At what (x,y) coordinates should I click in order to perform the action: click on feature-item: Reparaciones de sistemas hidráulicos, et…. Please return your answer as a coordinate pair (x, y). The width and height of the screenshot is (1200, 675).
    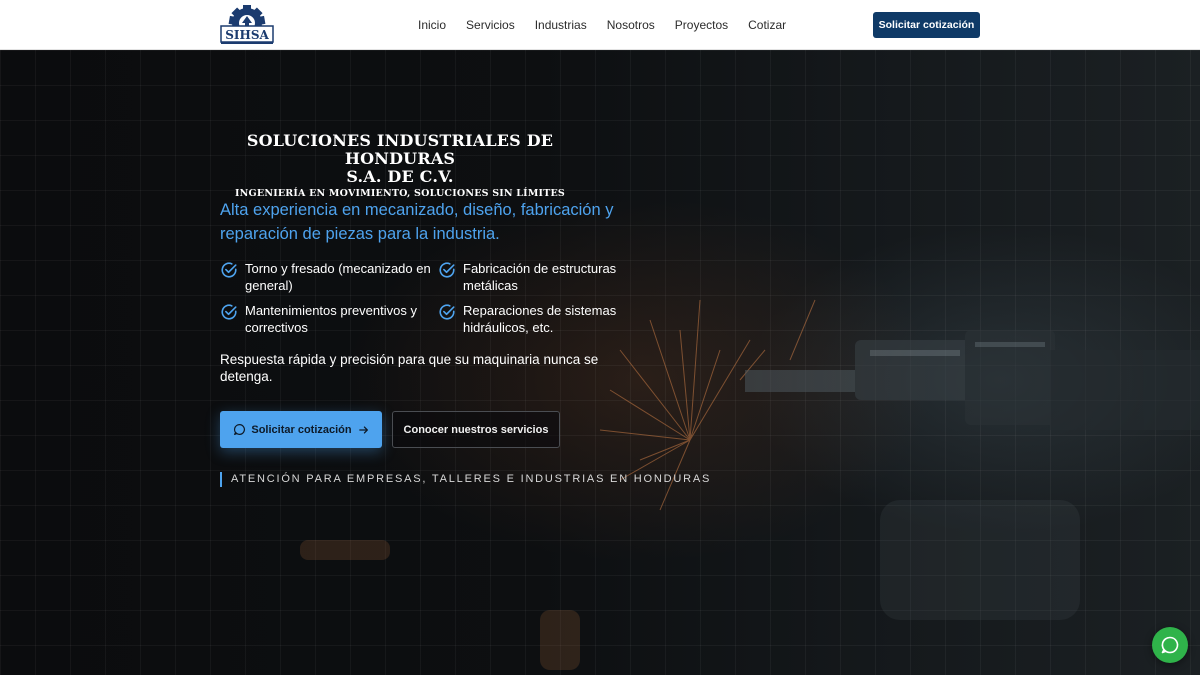
    Looking at the image, I should click on (547, 319).